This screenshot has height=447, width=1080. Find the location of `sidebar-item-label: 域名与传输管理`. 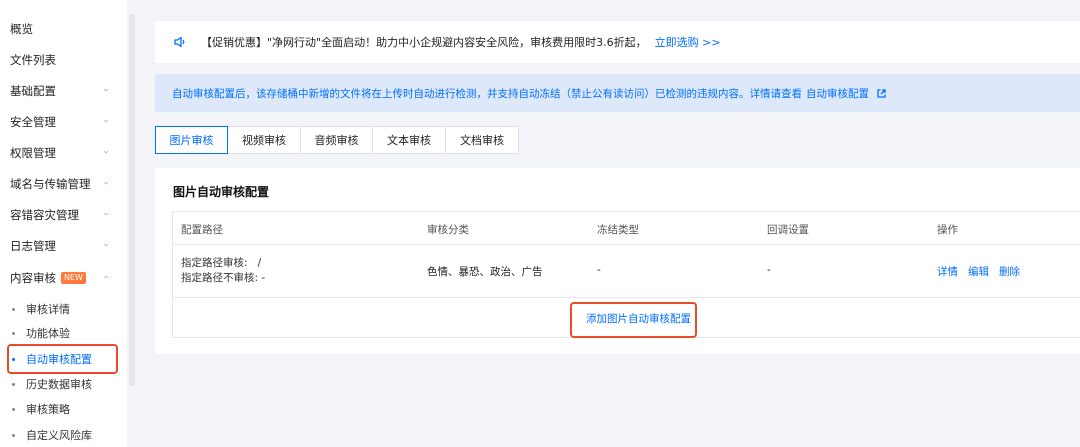

sidebar-item-label: 域名与传输管理 is located at coordinates (50, 184).